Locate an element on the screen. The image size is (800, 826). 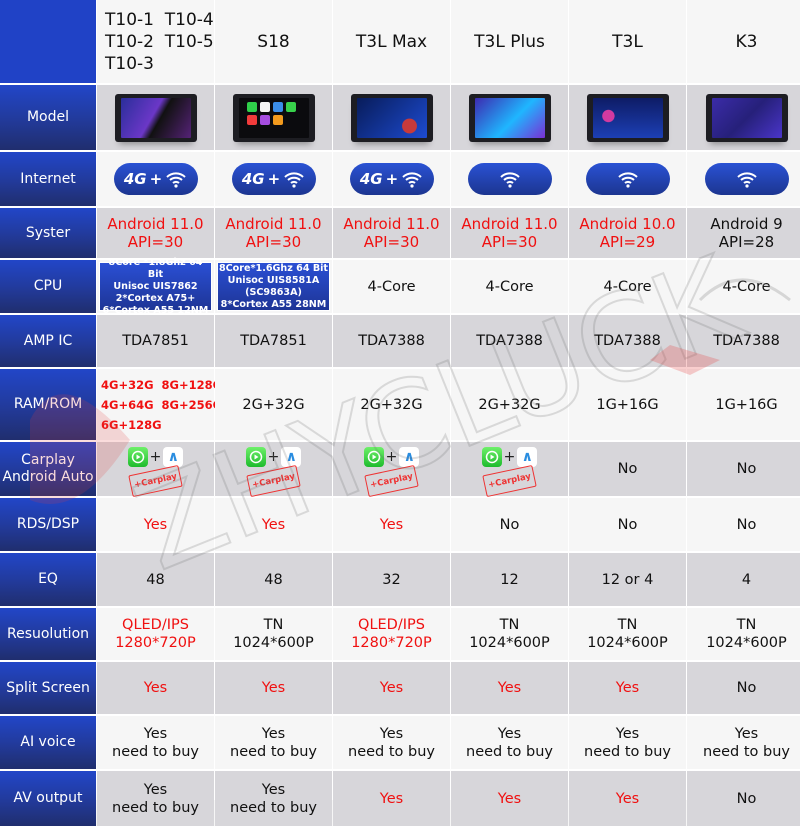
eq-cell: 48 is located at coordinates (155, 579).